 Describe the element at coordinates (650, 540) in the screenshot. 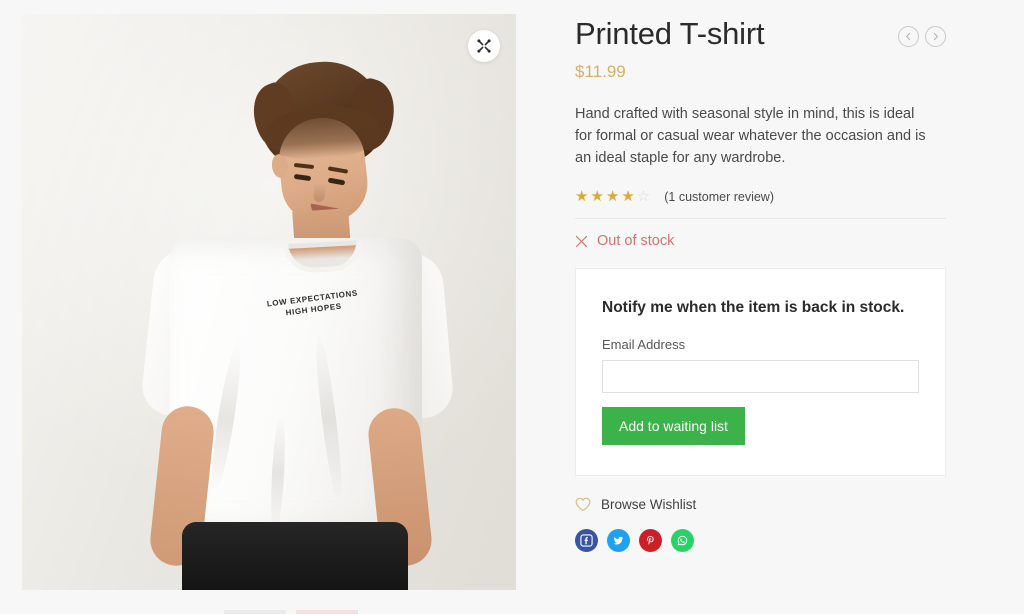

I see `pinterest-icon` at that location.